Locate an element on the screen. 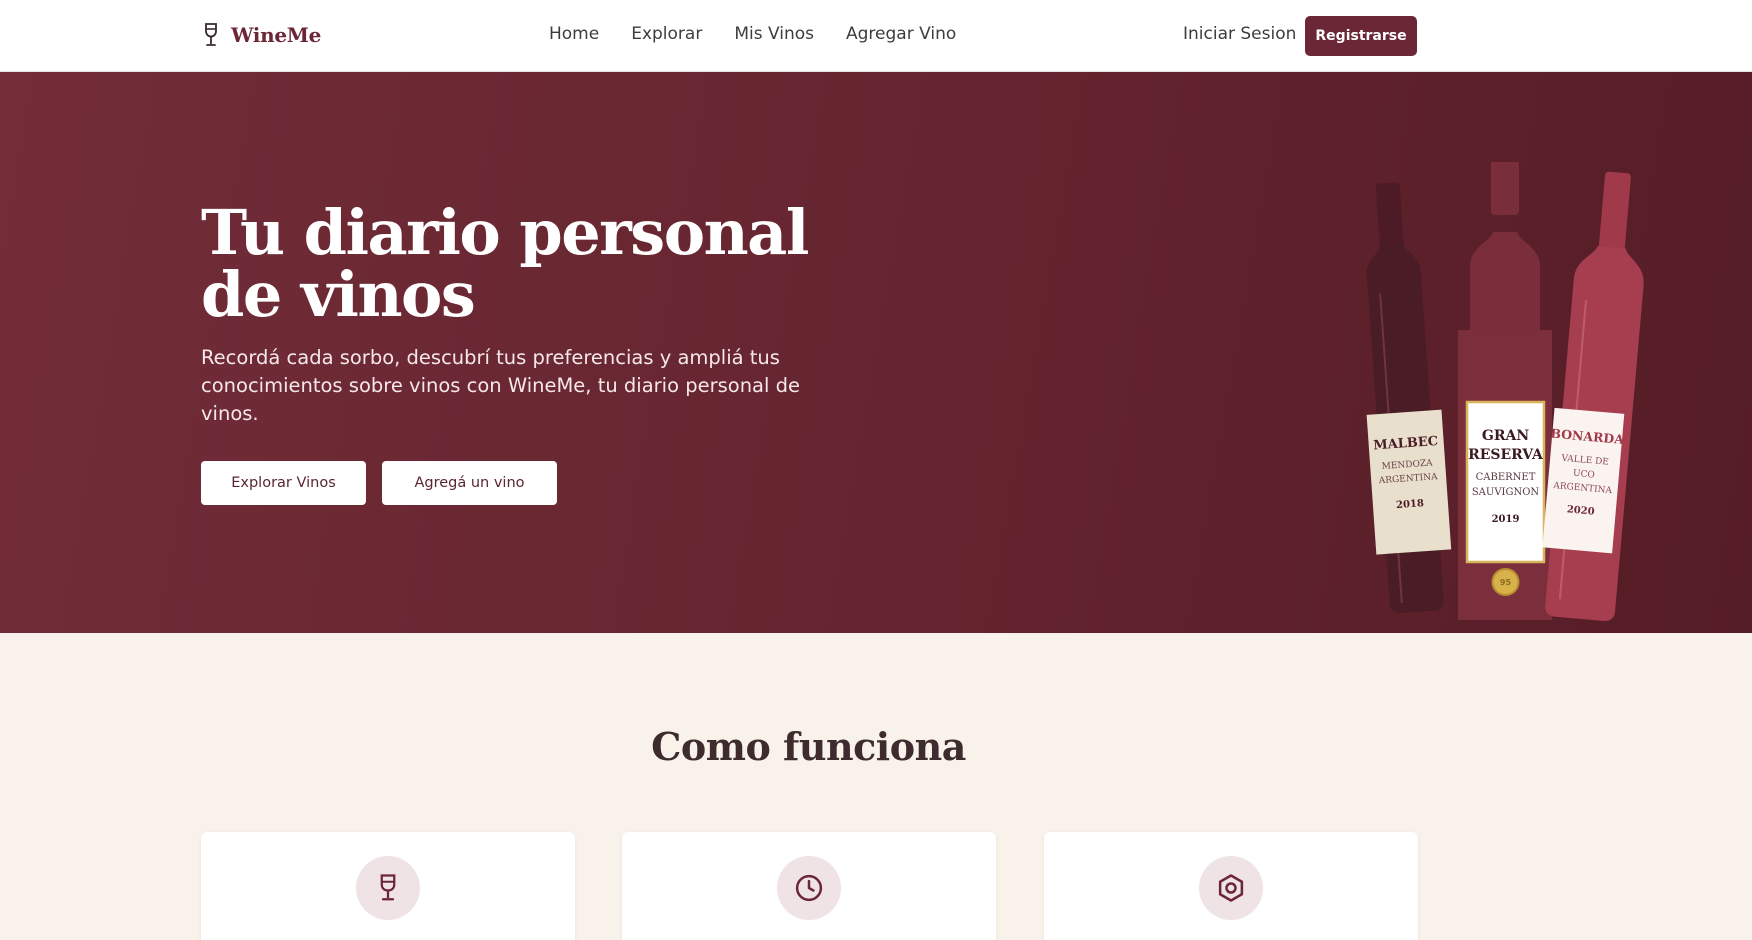 This screenshot has width=1752, height=940. clock-icon is located at coordinates (809, 888).